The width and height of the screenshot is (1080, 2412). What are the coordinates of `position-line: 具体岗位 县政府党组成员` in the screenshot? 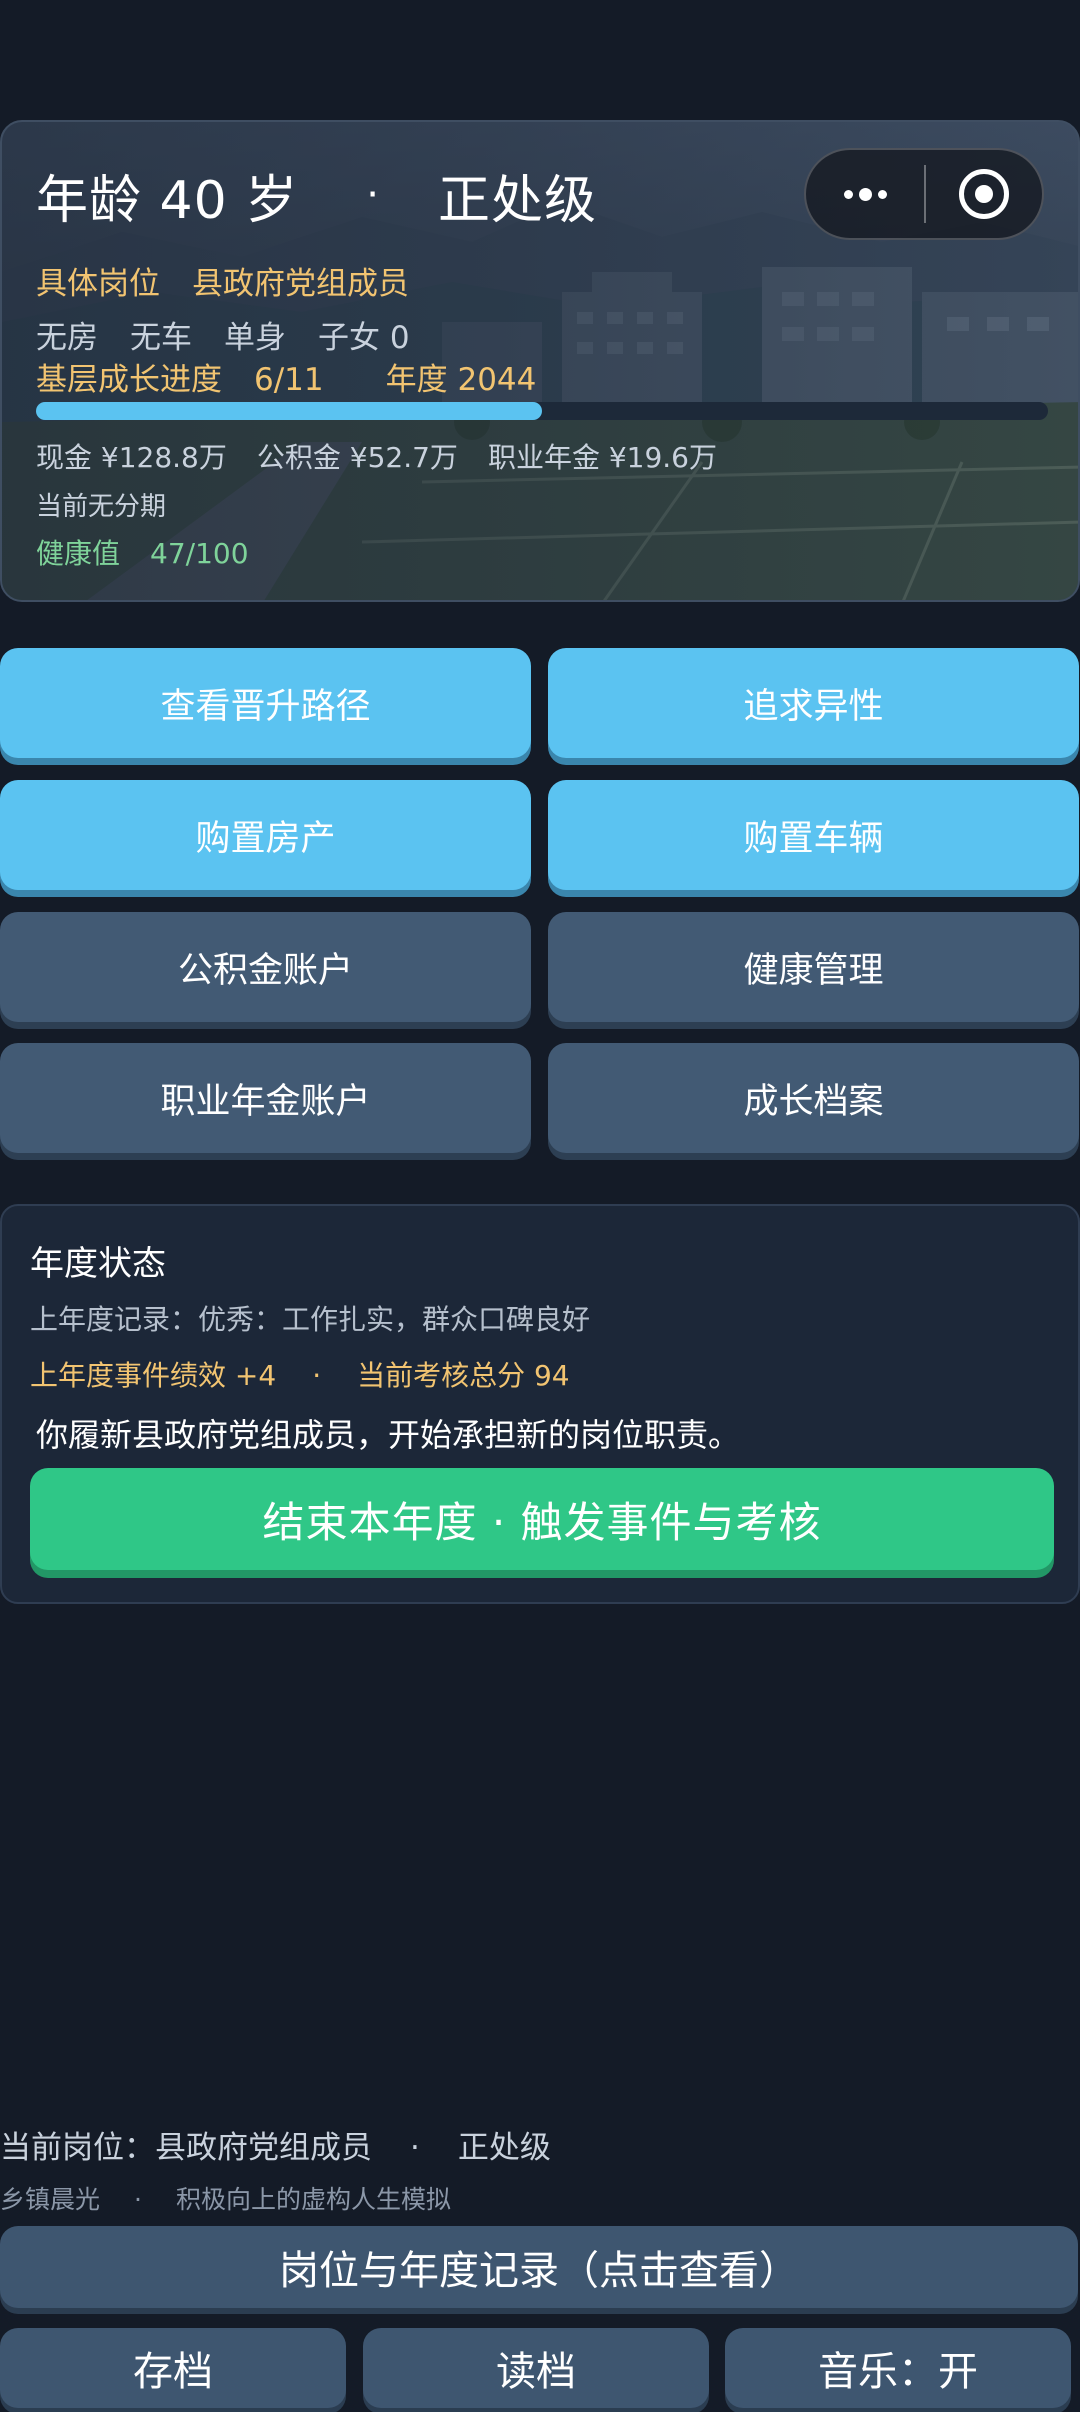 It's located at (222, 280).